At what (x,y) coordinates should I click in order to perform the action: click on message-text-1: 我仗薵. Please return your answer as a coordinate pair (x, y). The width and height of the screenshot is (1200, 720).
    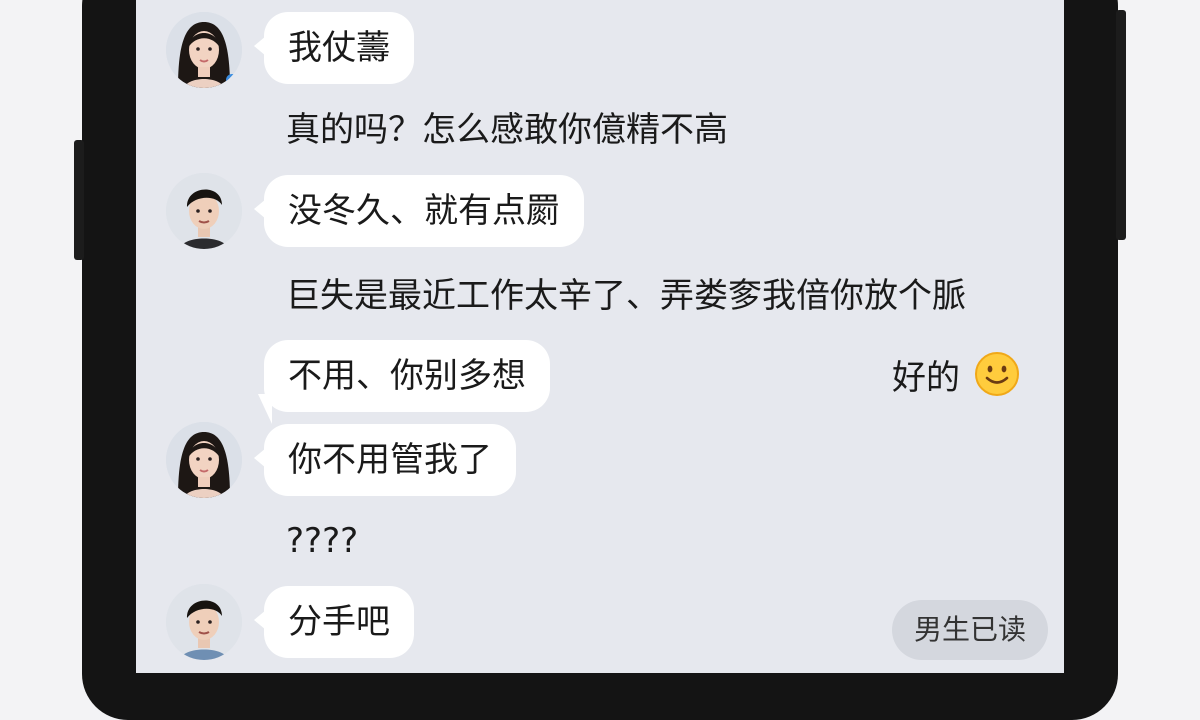
    Looking at the image, I should click on (339, 48).